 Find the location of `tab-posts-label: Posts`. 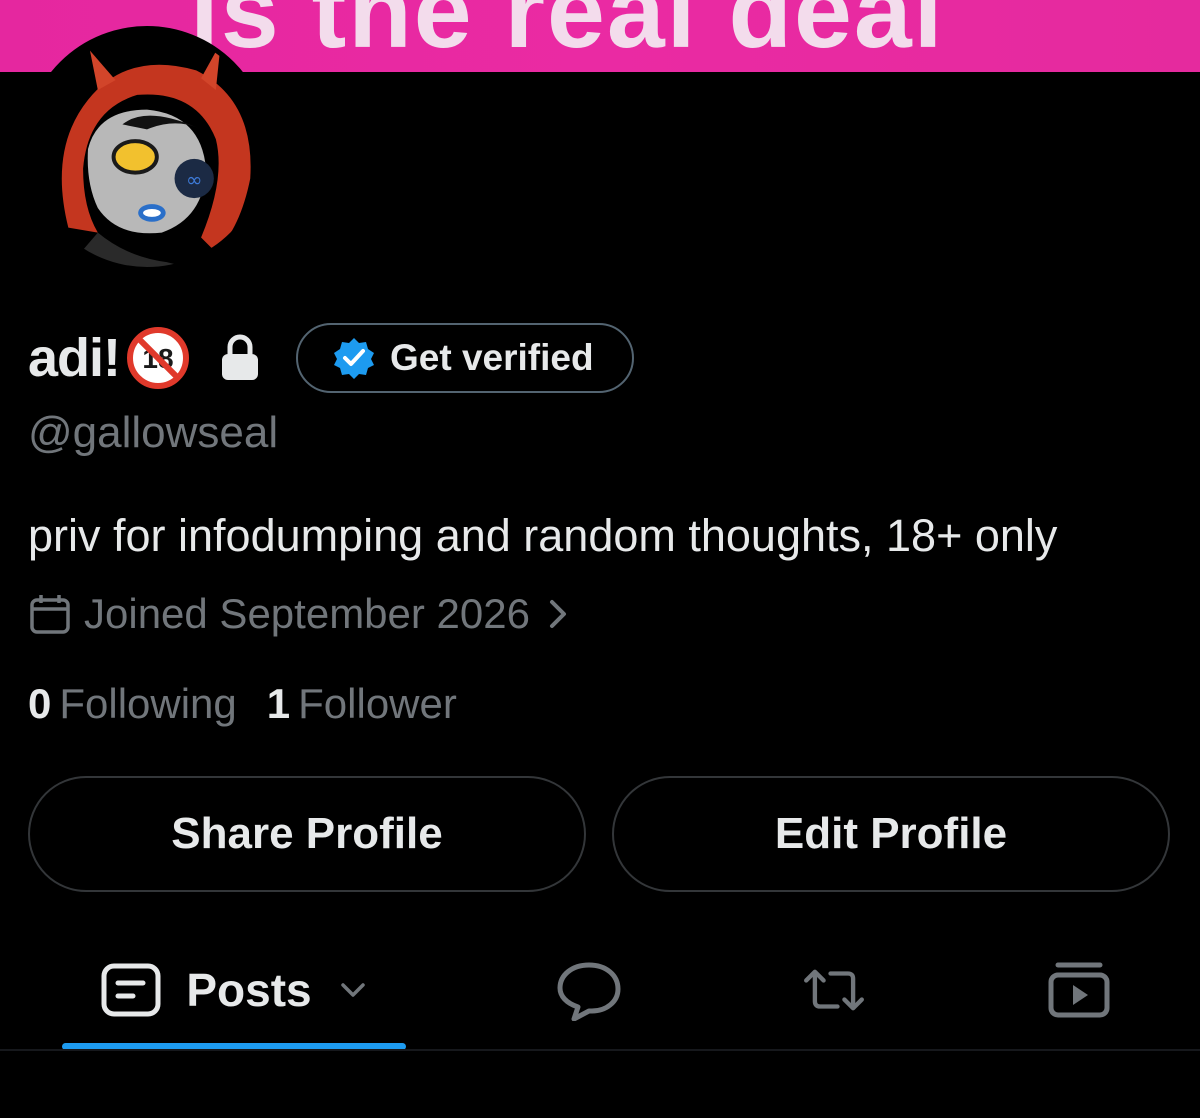

tab-posts-label: Posts is located at coordinates (249, 990).